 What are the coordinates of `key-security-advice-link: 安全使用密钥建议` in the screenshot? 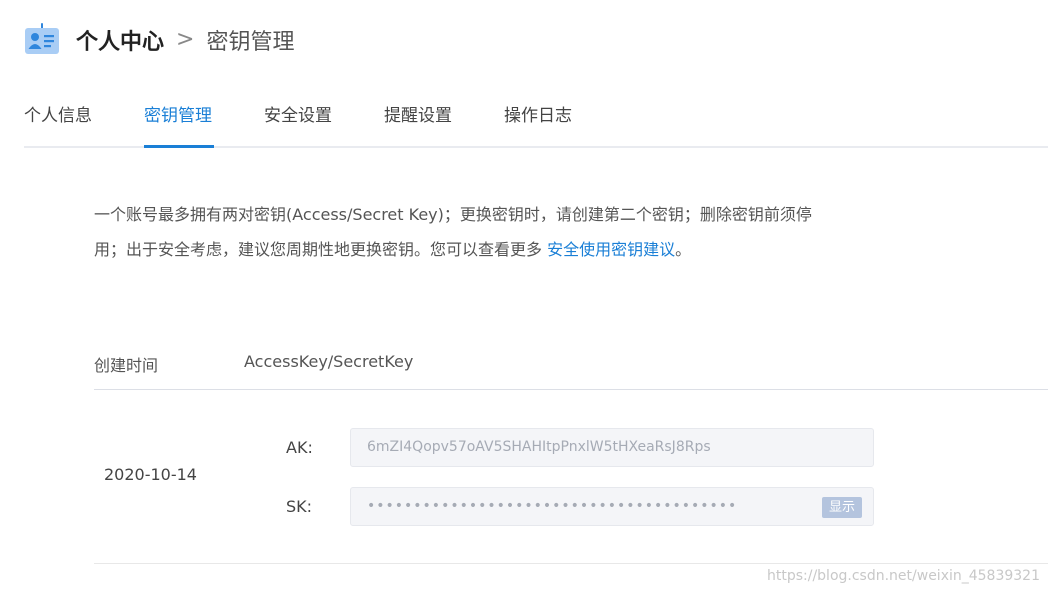 It's located at (611, 249).